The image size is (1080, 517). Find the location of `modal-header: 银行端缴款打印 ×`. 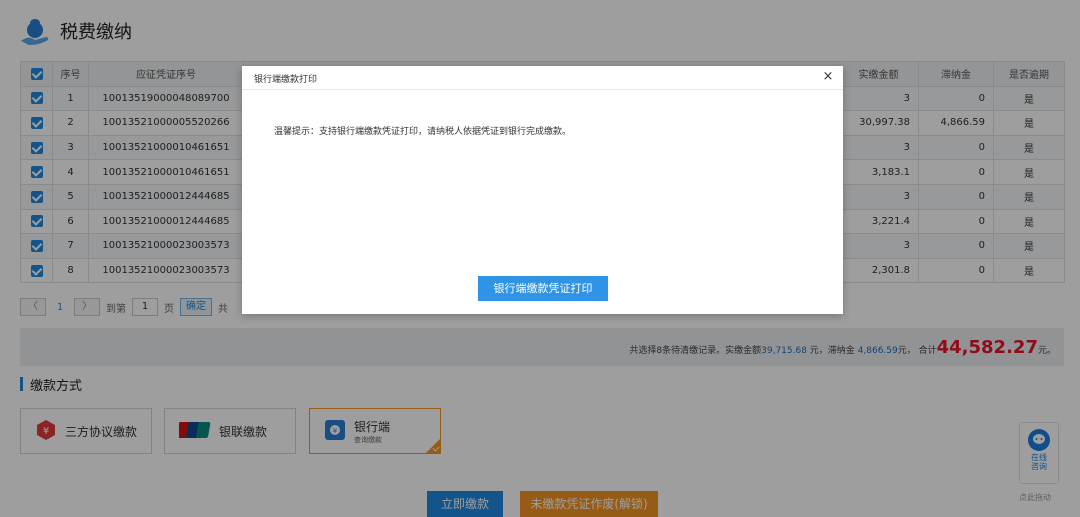

modal-header: 银行端缴款打印 × is located at coordinates (542, 78).